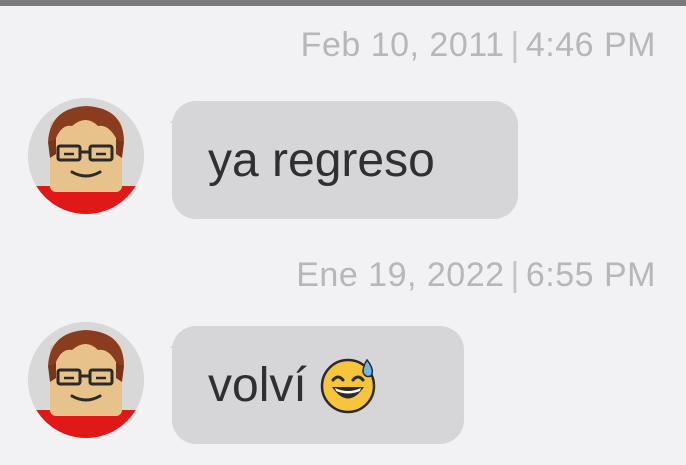 The width and height of the screenshot is (686, 465). Describe the element at coordinates (321, 160) in the screenshot. I see `message-text: ya regreso` at that location.